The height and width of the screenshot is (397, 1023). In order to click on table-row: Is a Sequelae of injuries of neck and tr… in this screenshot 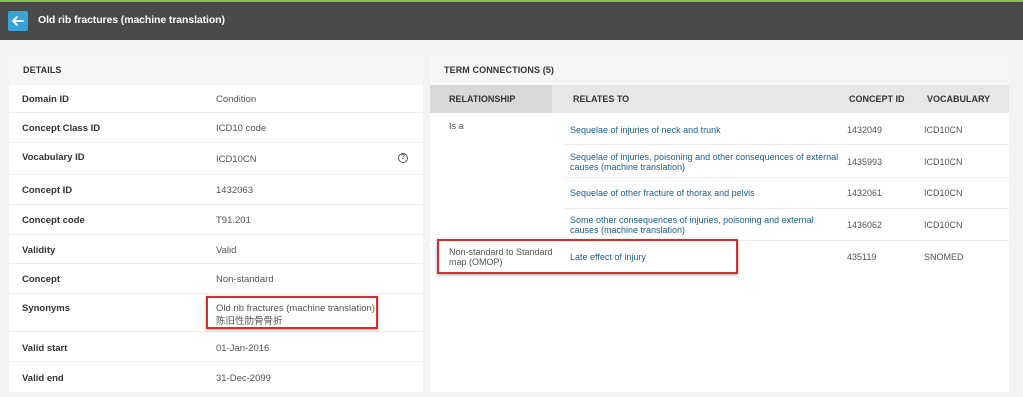, I will do `click(719, 129)`.